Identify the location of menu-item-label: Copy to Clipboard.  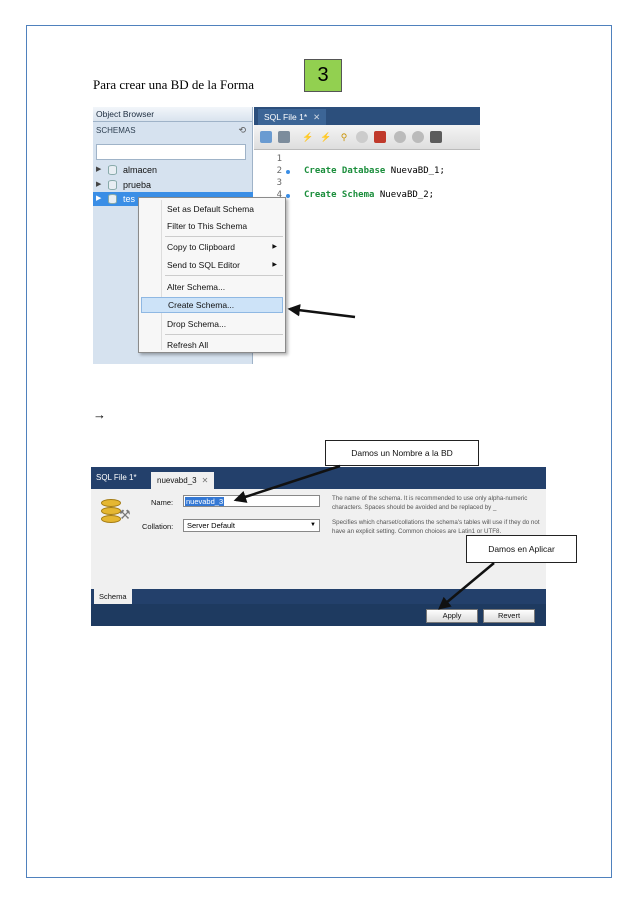
(201, 247).